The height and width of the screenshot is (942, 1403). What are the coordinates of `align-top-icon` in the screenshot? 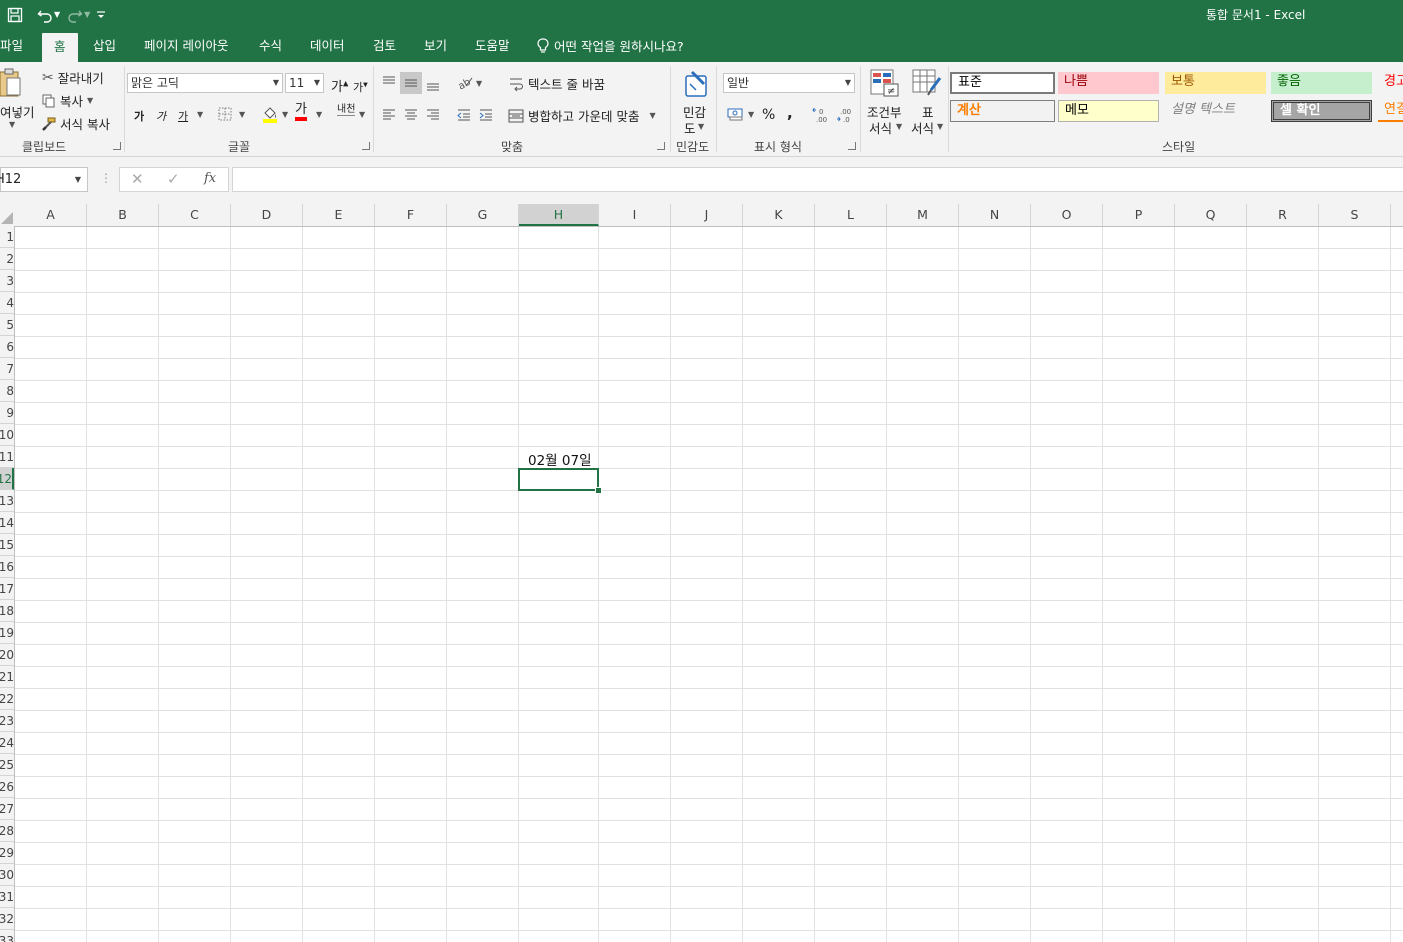 It's located at (389, 83).